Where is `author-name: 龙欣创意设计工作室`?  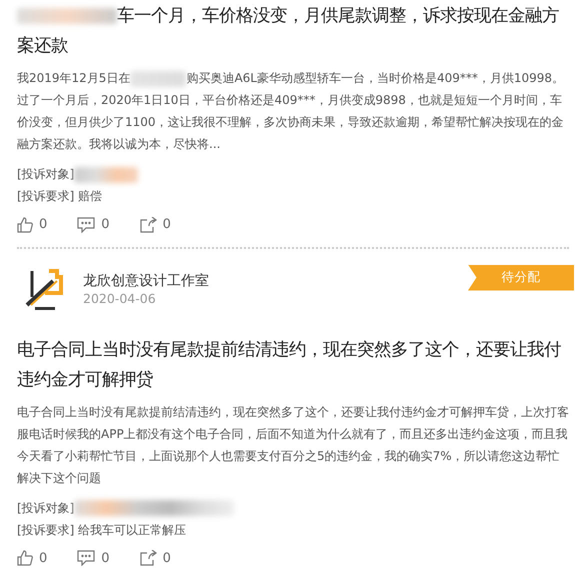 author-name: 龙欣创意设计工作室 is located at coordinates (146, 281).